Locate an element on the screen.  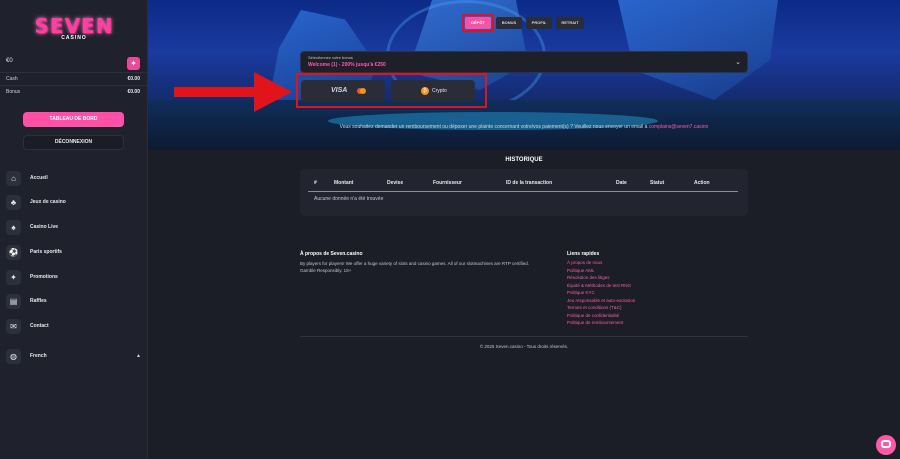
home-icon: ⌂ is located at coordinates (13, 178).